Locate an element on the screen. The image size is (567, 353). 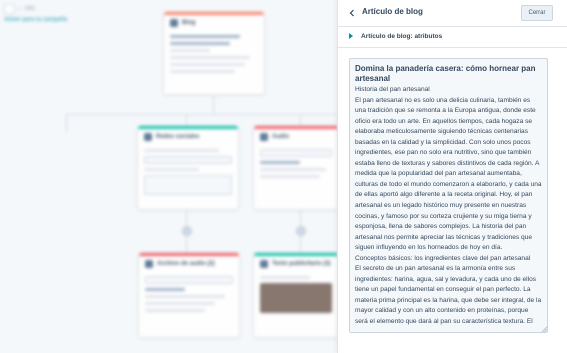
caret-right-icon is located at coordinates (351, 36).